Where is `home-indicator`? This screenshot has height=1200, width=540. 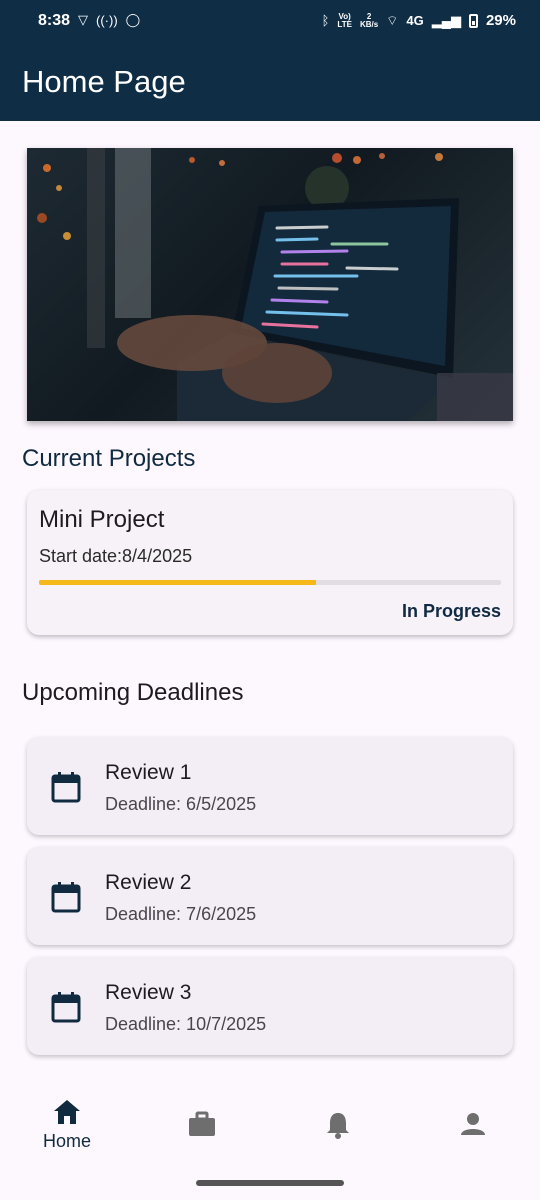 home-indicator is located at coordinates (270, 1183).